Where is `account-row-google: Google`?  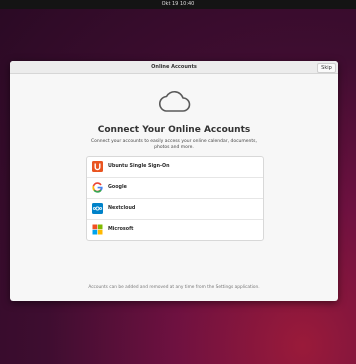 account-row-google: Google is located at coordinates (175, 188).